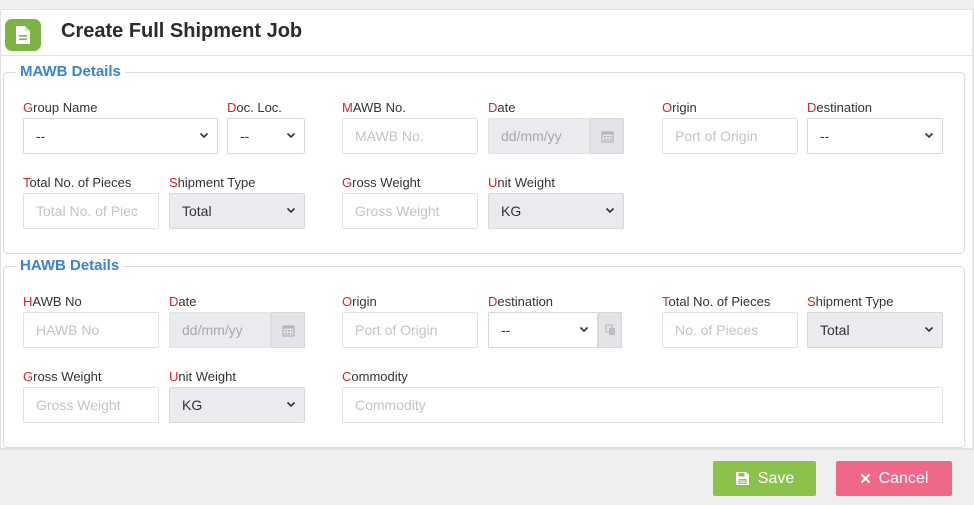 The image size is (974, 505). What do you see at coordinates (266, 136) in the screenshot?
I see `doc-loc-select: --` at bounding box center [266, 136].